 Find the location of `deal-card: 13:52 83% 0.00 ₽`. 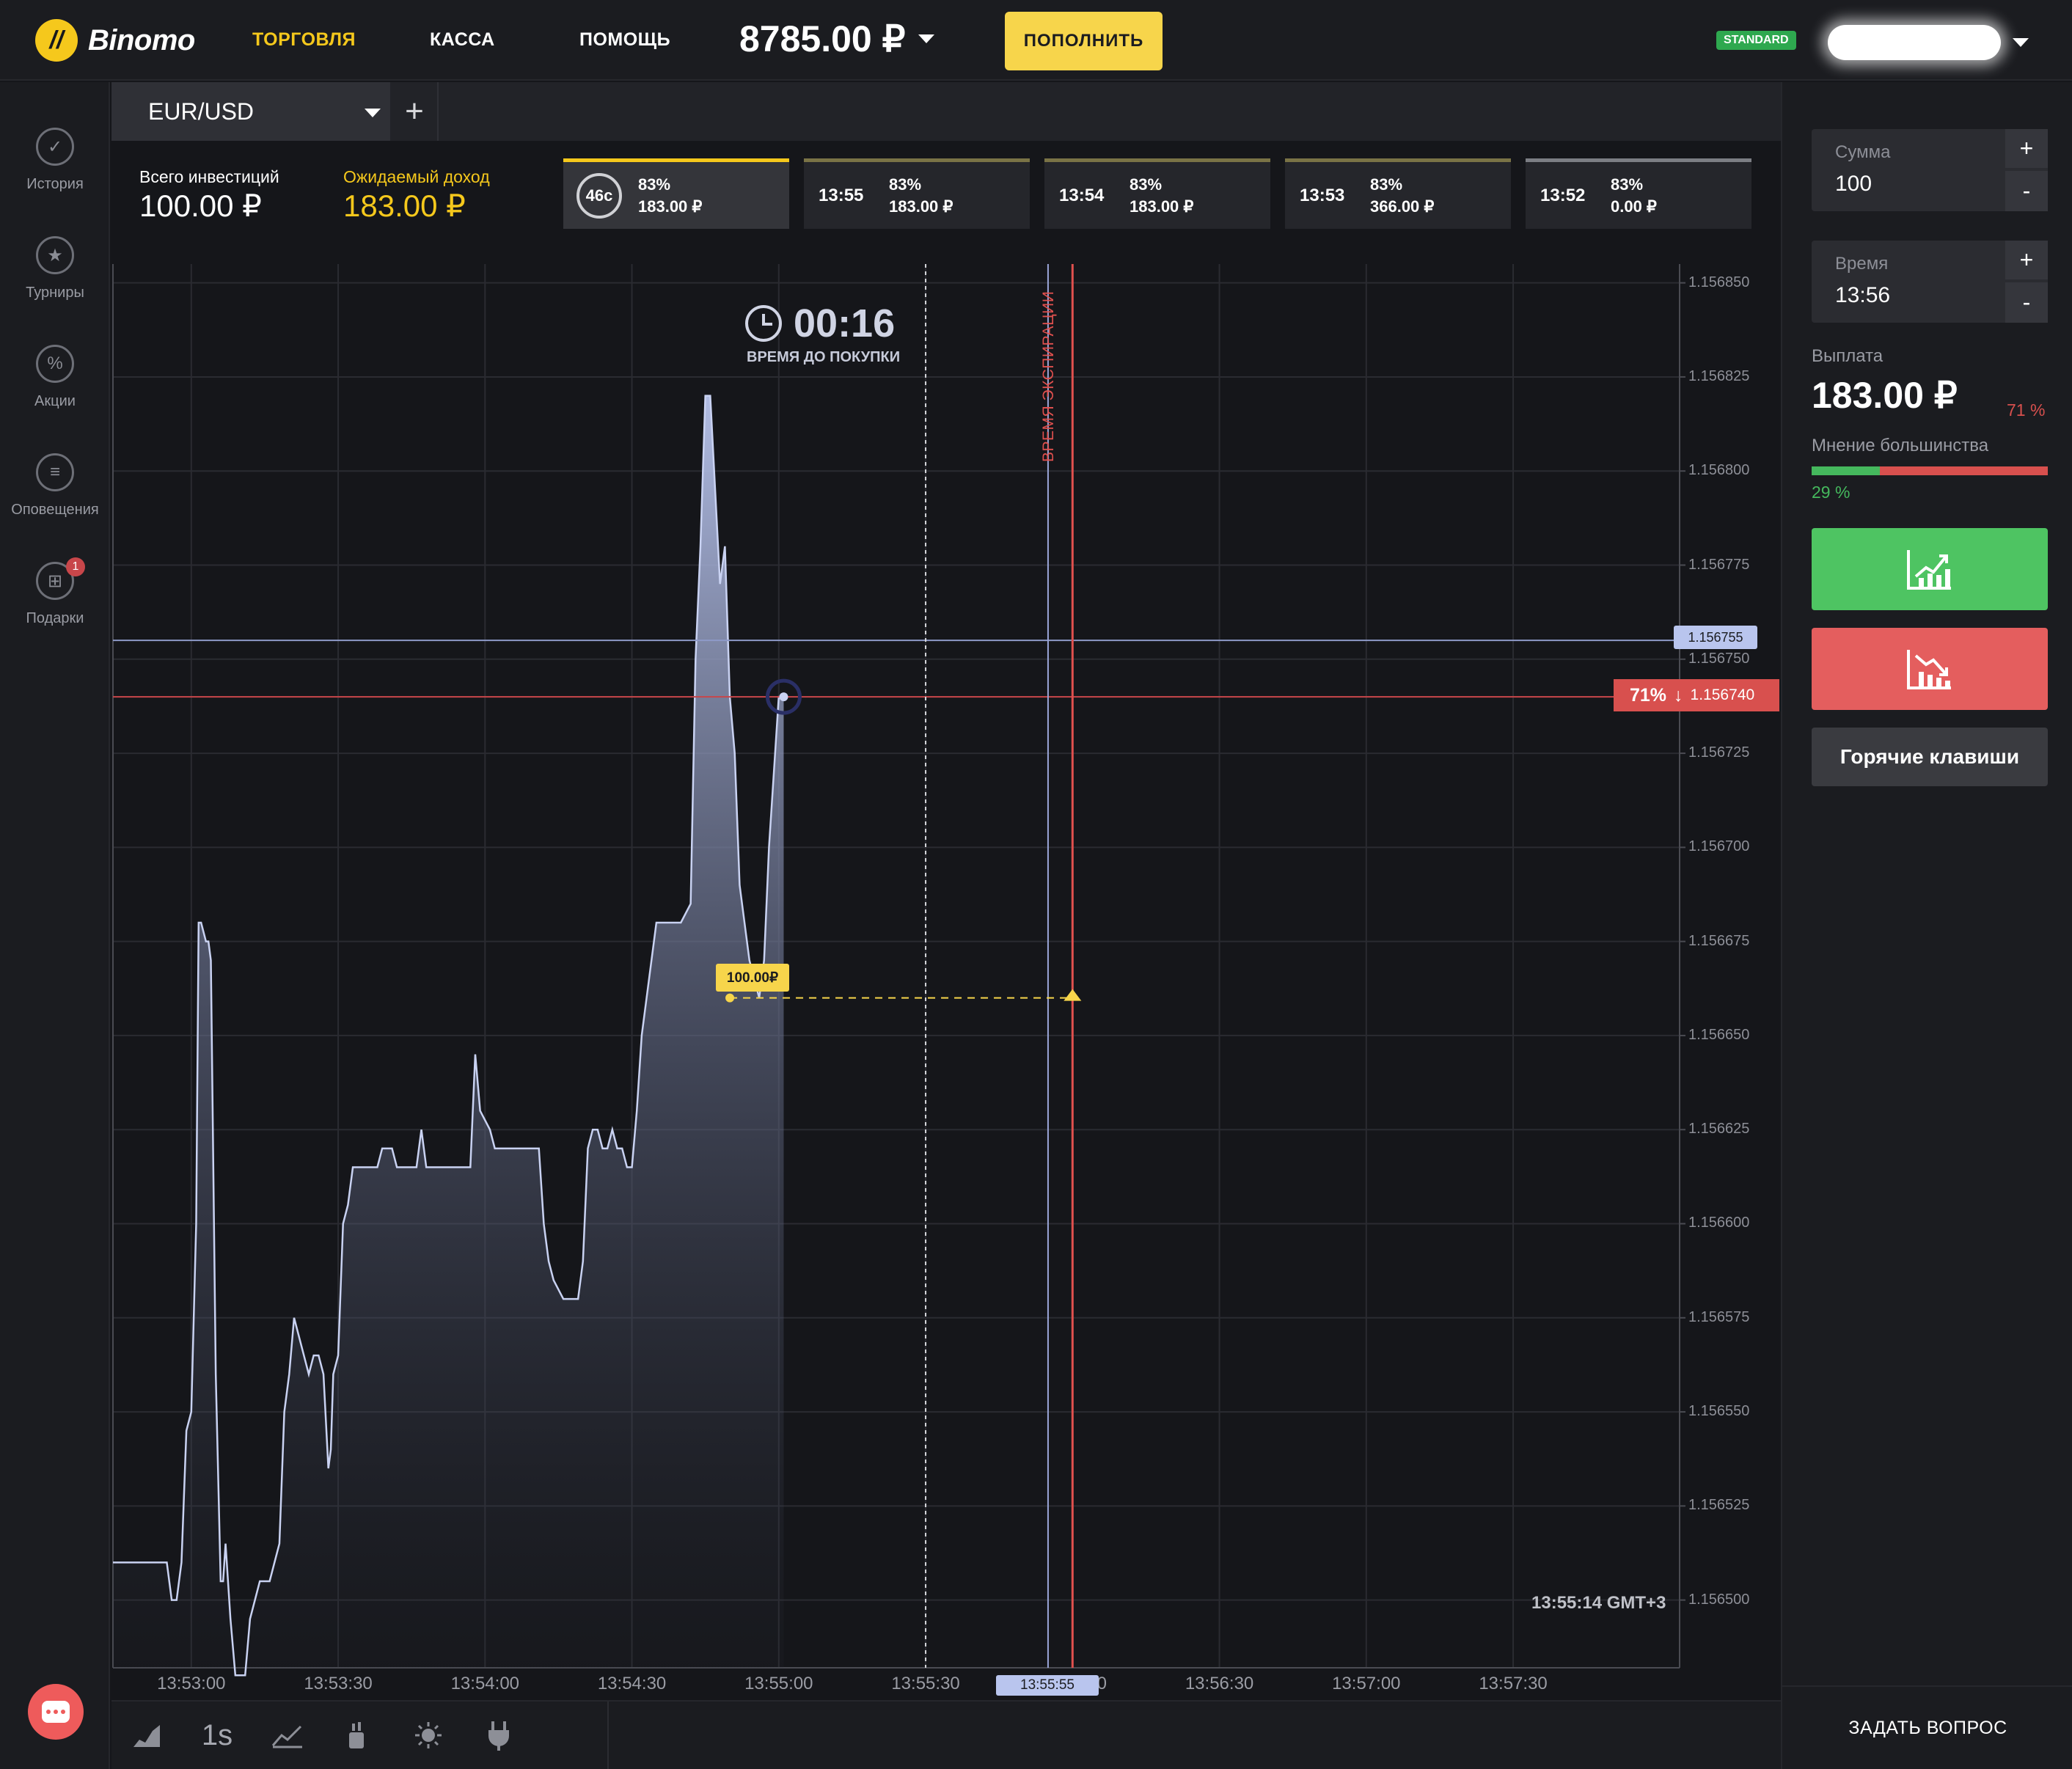

deal-card: 13:52 83% 0.00 ₽ is located at coordinates (1638, 193).